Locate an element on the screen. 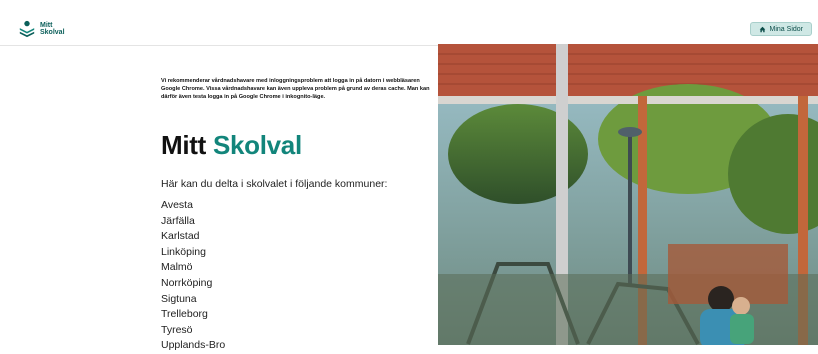 This screenshot has height=354, width=818. municipality-item: Malmö is located at coordinates (177, 267).